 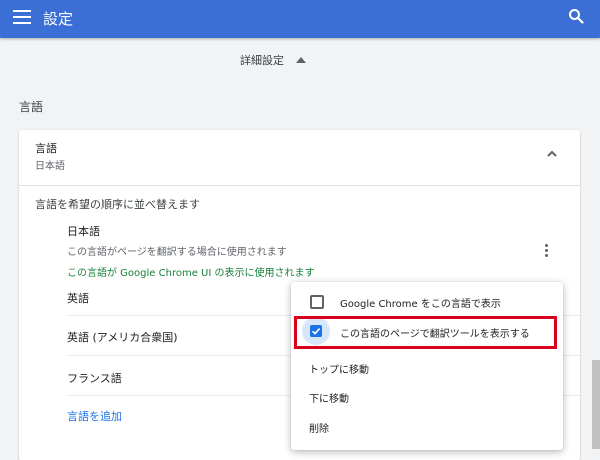 I want to click on advanced-settings-label: 詳細設定, so click(x=262, y=60).